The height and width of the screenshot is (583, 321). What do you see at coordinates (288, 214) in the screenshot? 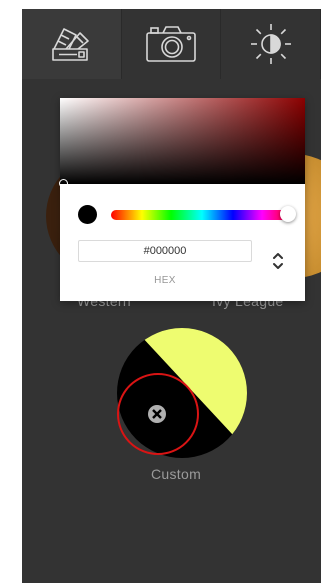
I see `hue-slider-handle` at bounding box center [288, 214].